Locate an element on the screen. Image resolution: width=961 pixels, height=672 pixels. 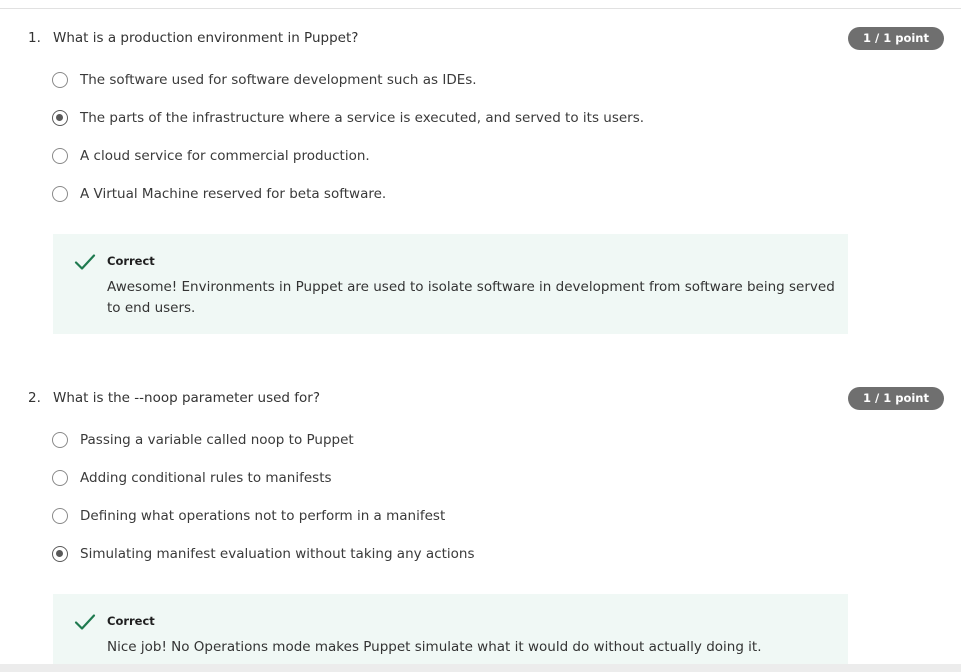
bottom-scroll-area is located at coordinates (480, 668).